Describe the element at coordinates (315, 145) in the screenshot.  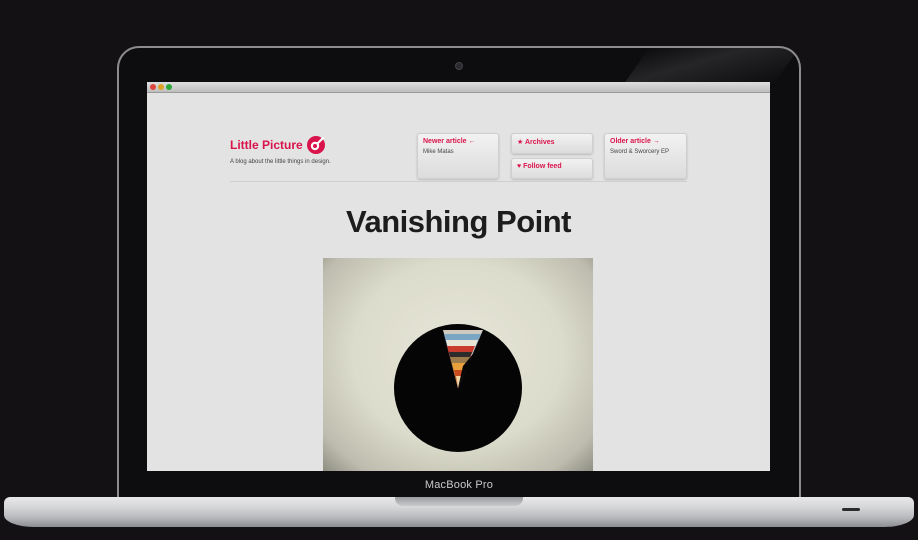
I see `camera-eye-icon` at that location.